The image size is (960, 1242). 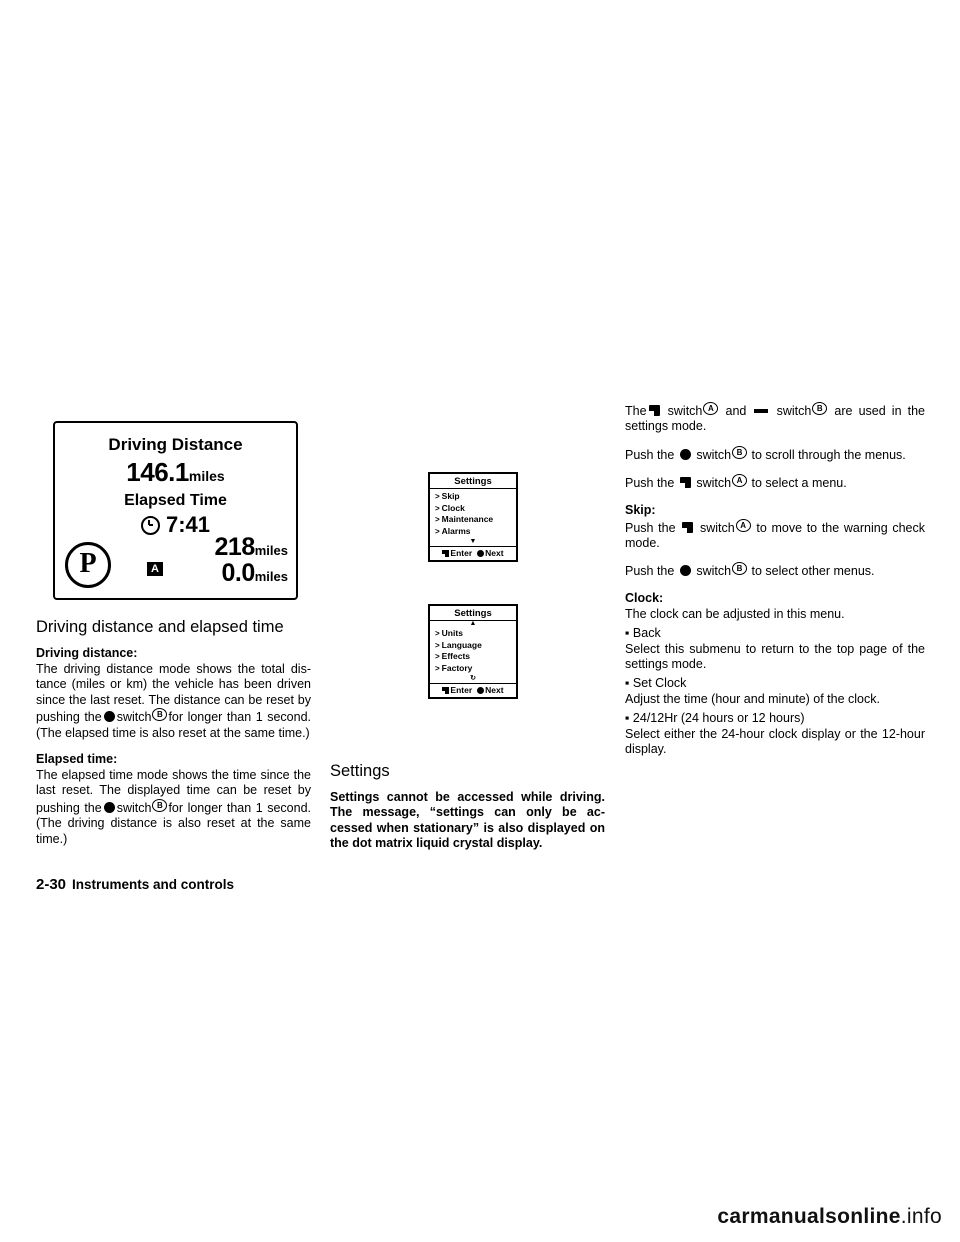 I want to click on p3-text-a: Push the, so click(x=650, y=483).